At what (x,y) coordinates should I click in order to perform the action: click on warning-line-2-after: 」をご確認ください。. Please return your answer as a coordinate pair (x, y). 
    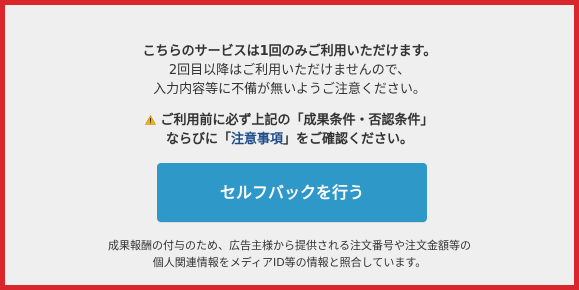
    Looking at the image, I should click on (348, 139).